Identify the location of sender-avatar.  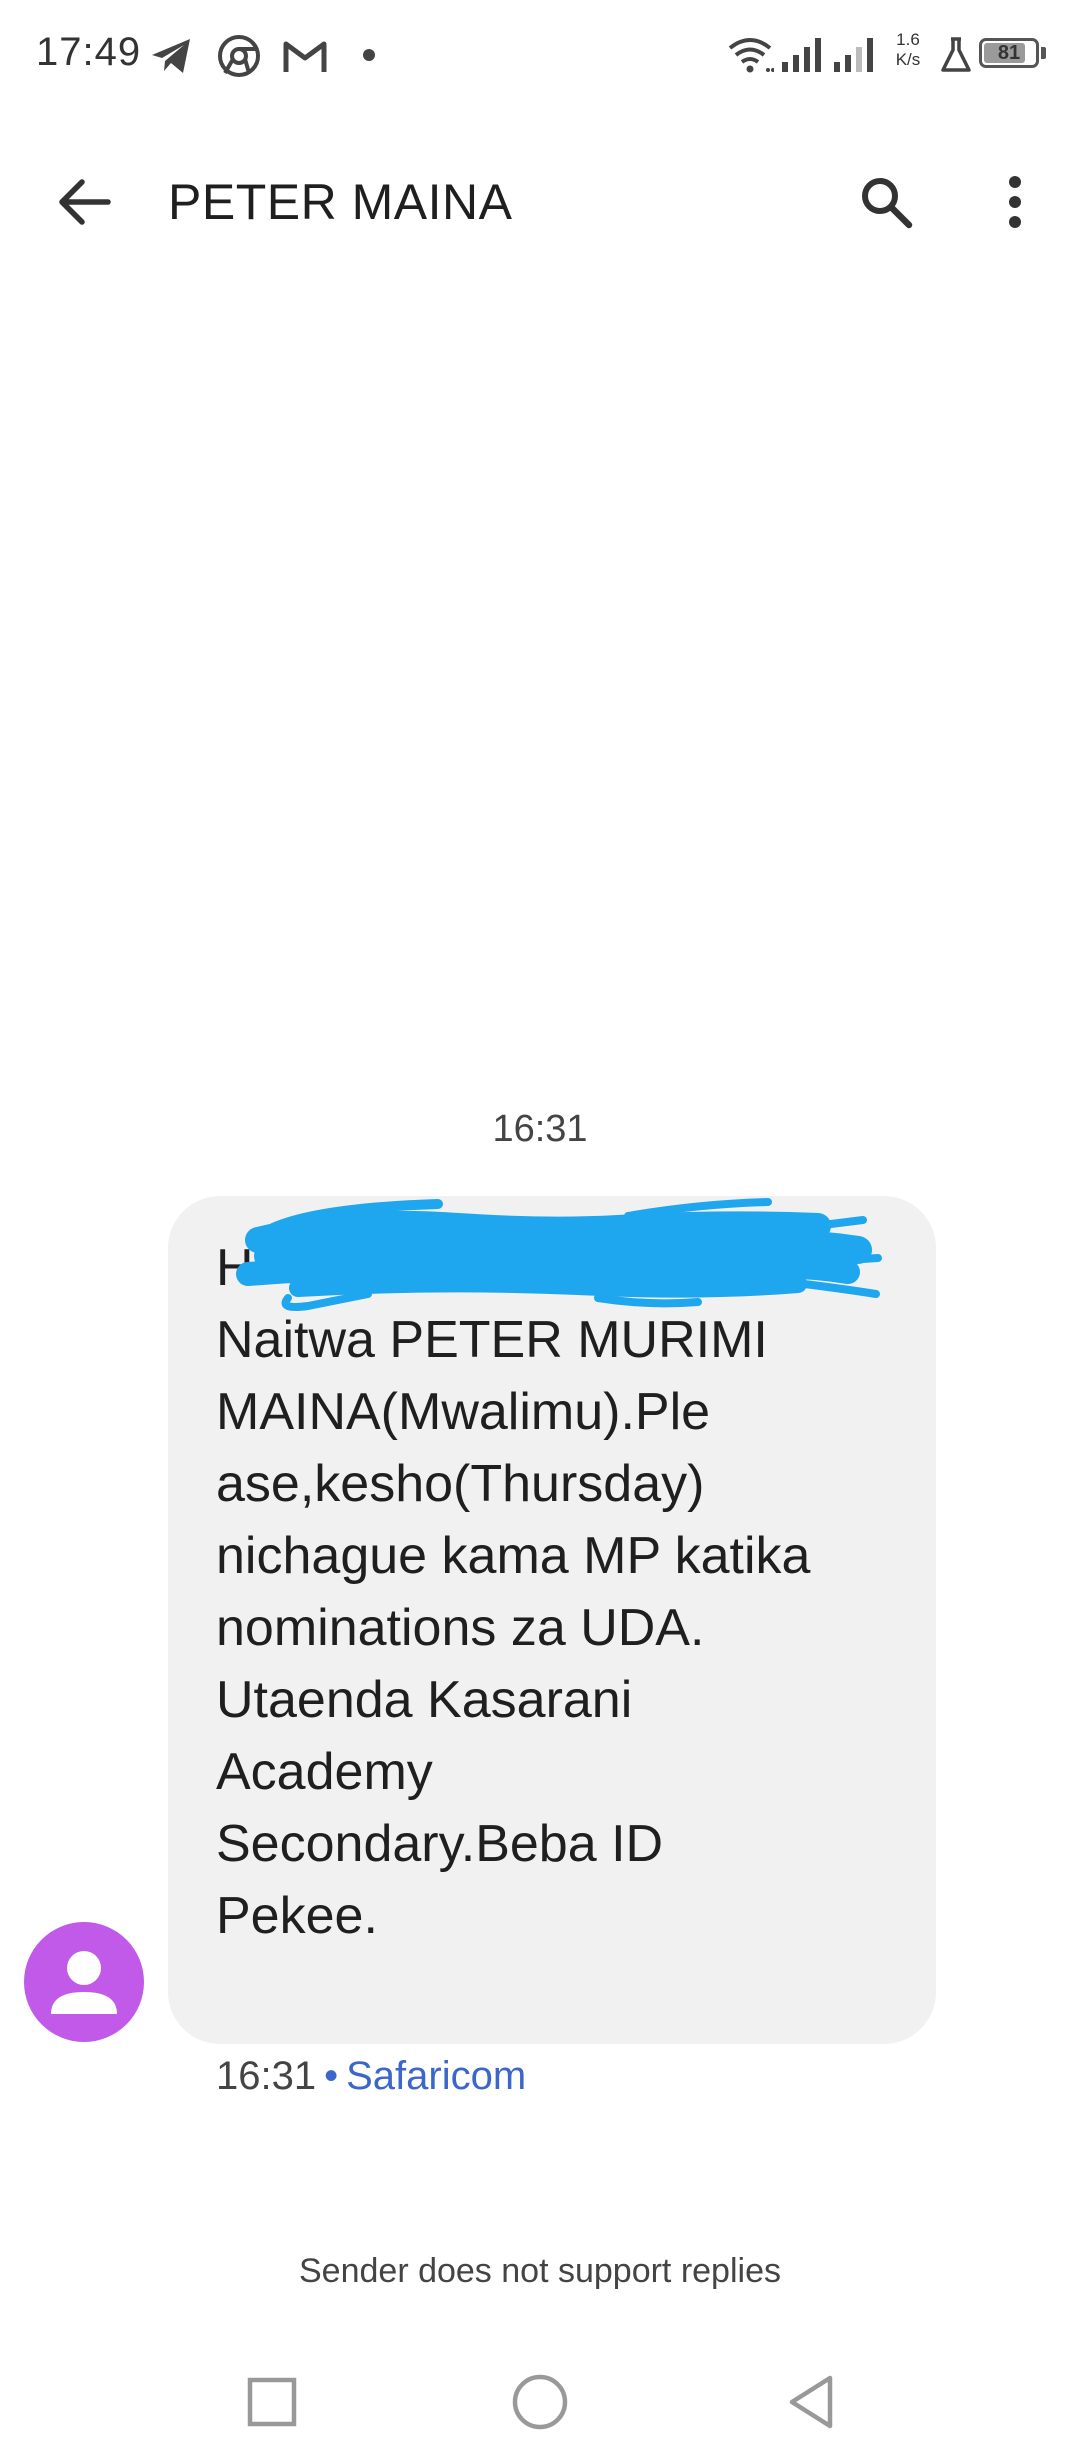
(84, 1982).